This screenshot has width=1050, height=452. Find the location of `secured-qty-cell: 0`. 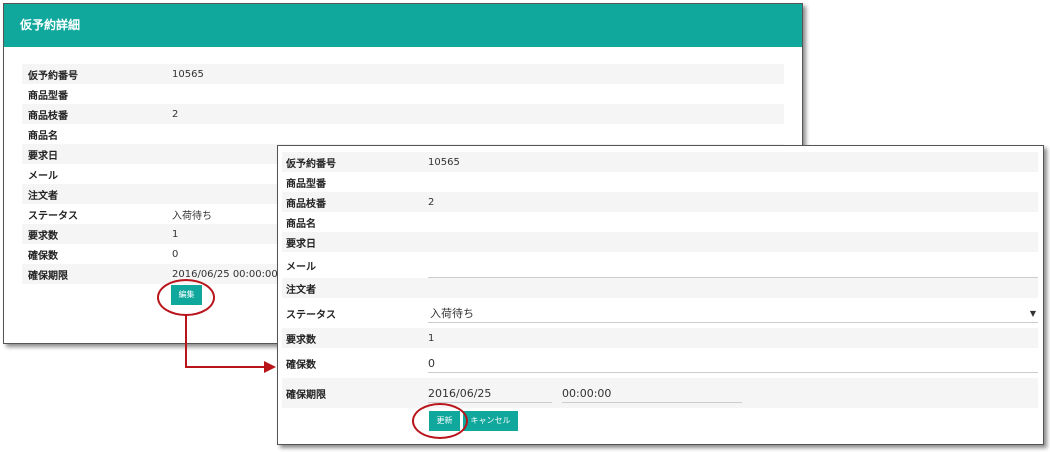

secured-qty-cell: 0 is located at coordinates (733, 363).